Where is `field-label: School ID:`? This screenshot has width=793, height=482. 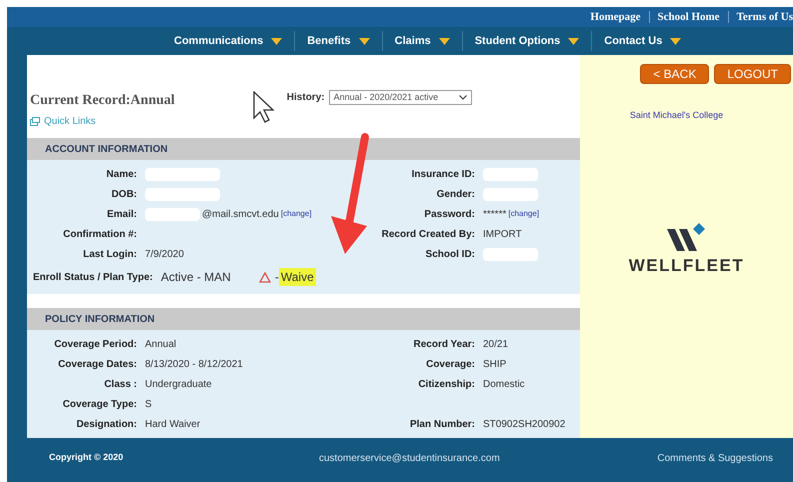
field-label: School ID: is located at coordinates (450, 254).